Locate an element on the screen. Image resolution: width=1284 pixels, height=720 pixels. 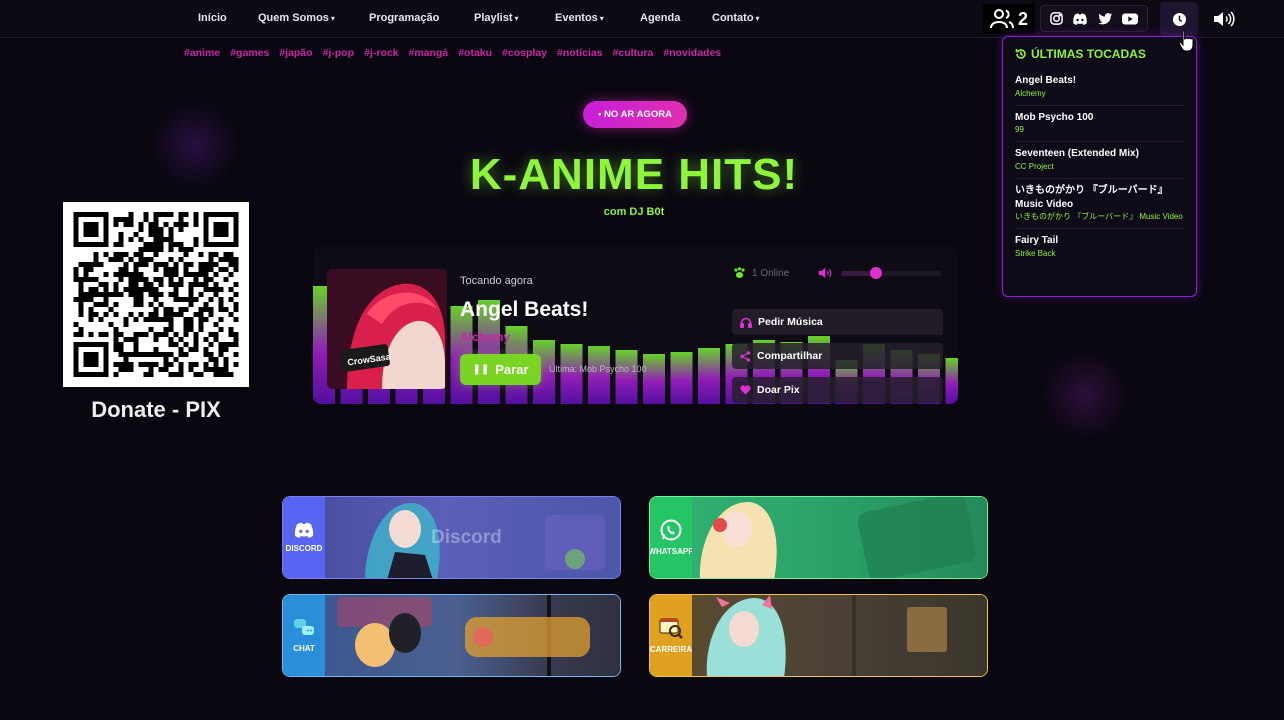
job-search-icon is located at coordinates (671, 628).